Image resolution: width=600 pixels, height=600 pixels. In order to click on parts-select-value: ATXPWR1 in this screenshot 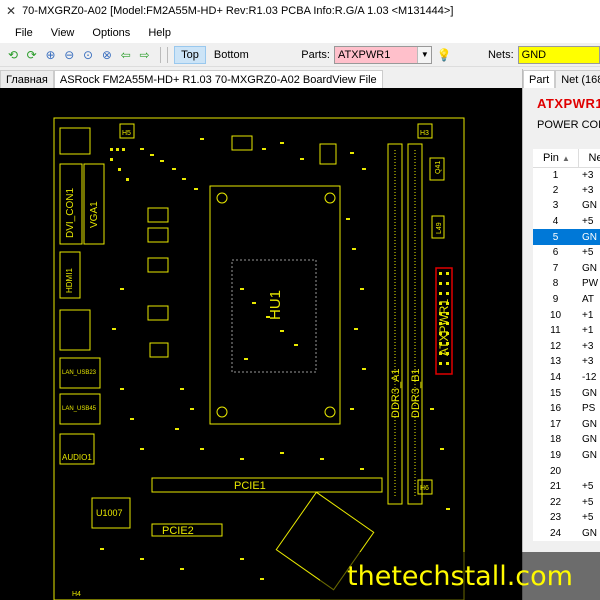, I will do `click(364, 54)`.